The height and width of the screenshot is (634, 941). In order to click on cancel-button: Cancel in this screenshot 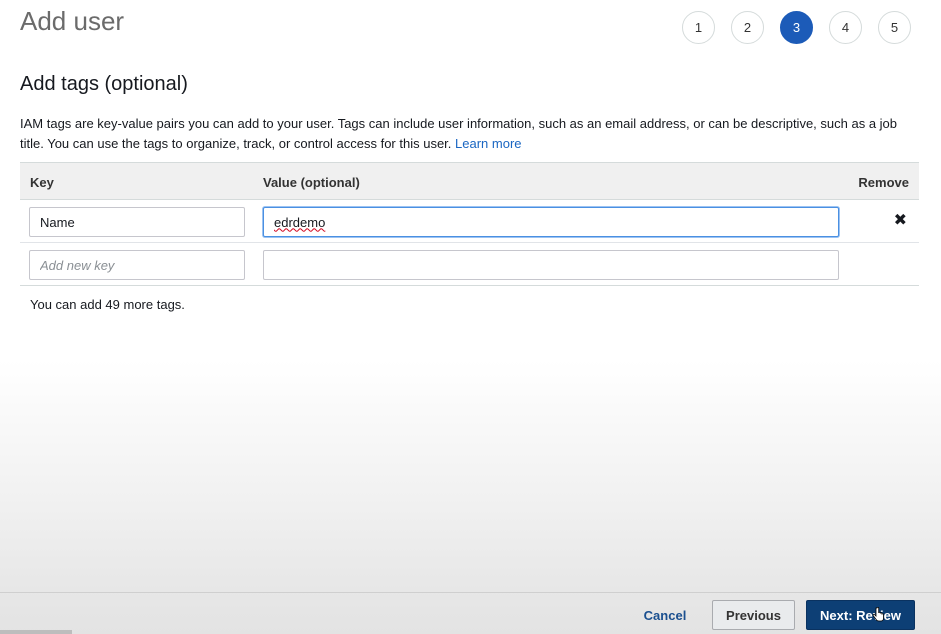, I will do `click(665, 615)`.